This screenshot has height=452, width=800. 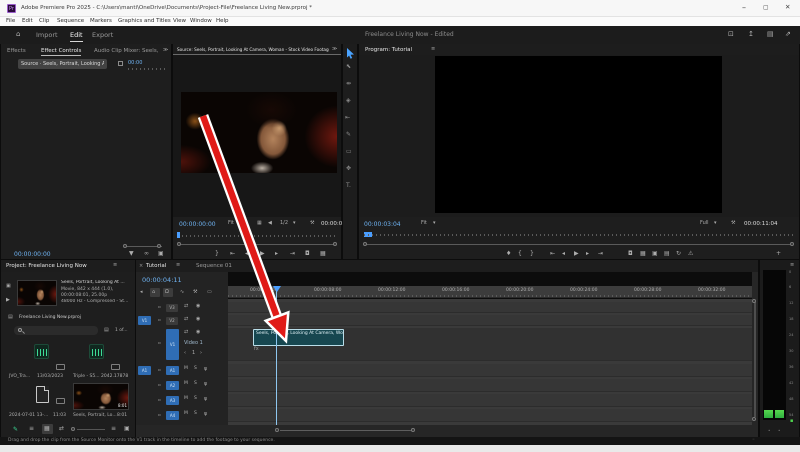 What do you see at coordinates (788, 34) in the screenshot?
I see `fullscreen-icon: ⇗` at bounding box center [788, 34].